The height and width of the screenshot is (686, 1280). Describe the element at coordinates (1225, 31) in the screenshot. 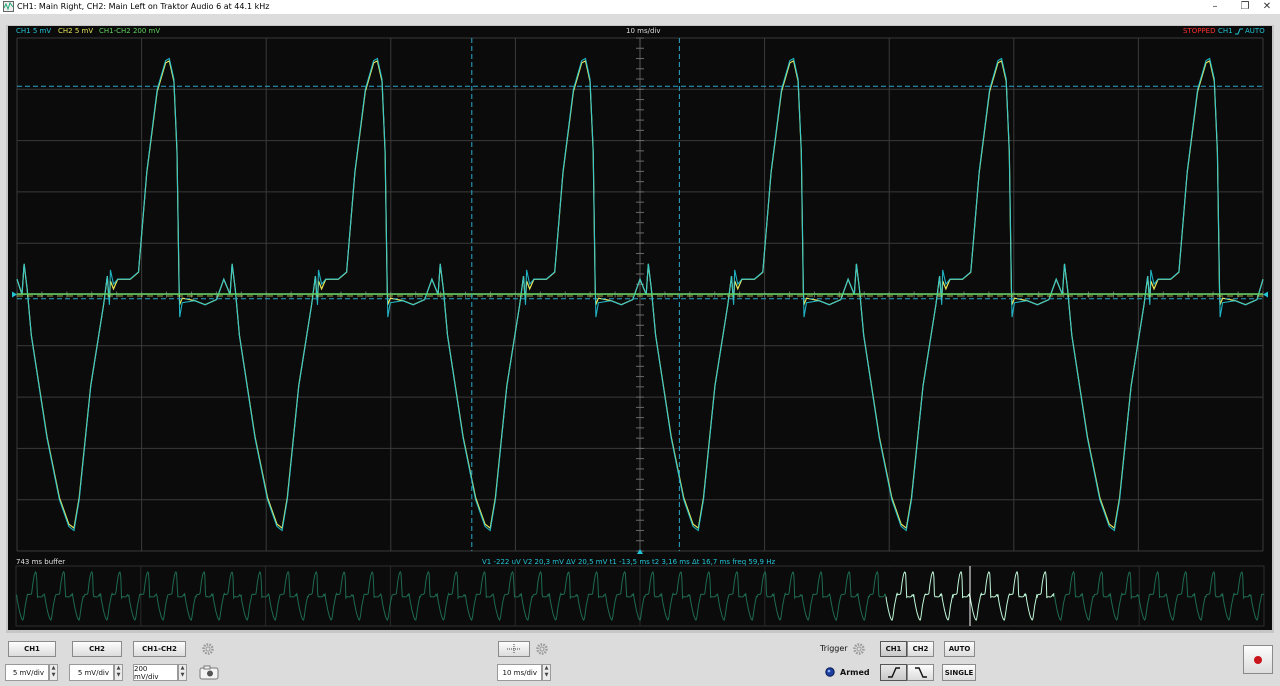

I see `trigger-source-readout: CH1` at that location.